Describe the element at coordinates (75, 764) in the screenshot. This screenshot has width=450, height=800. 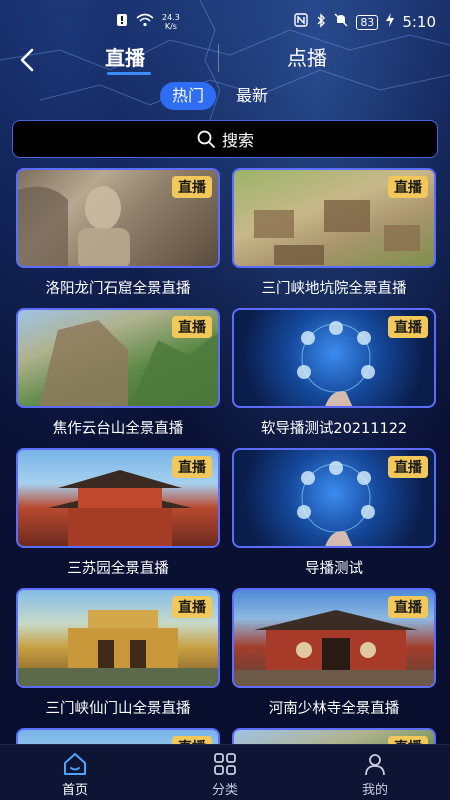
I see `home-icon` at that location.